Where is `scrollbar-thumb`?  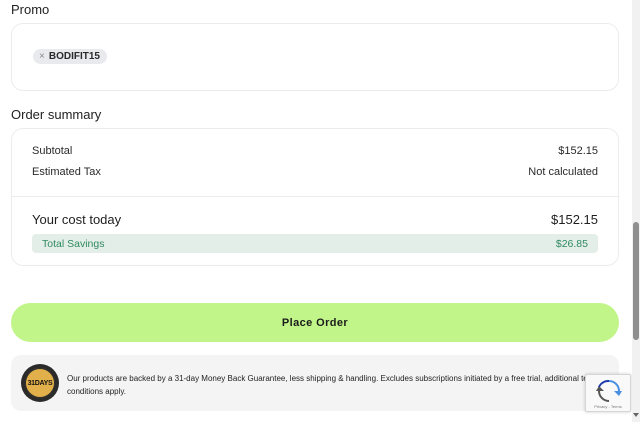
scrollbar-thumb is located at coordinates (636, 281).